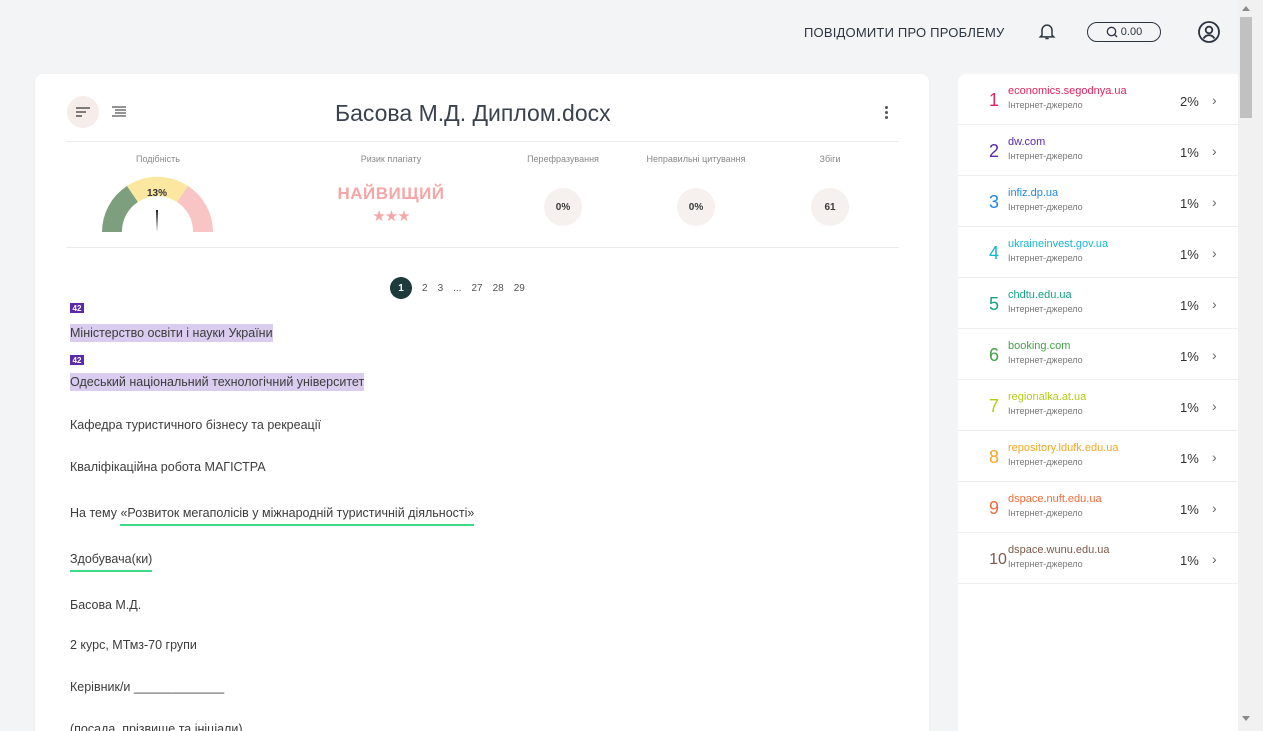 This screenshot has width=1263, height=731. Describe the element at coordinates (473, 113) in the screenshot. I see `document-title: Басова М.Д. Диплом.docx` at that location.